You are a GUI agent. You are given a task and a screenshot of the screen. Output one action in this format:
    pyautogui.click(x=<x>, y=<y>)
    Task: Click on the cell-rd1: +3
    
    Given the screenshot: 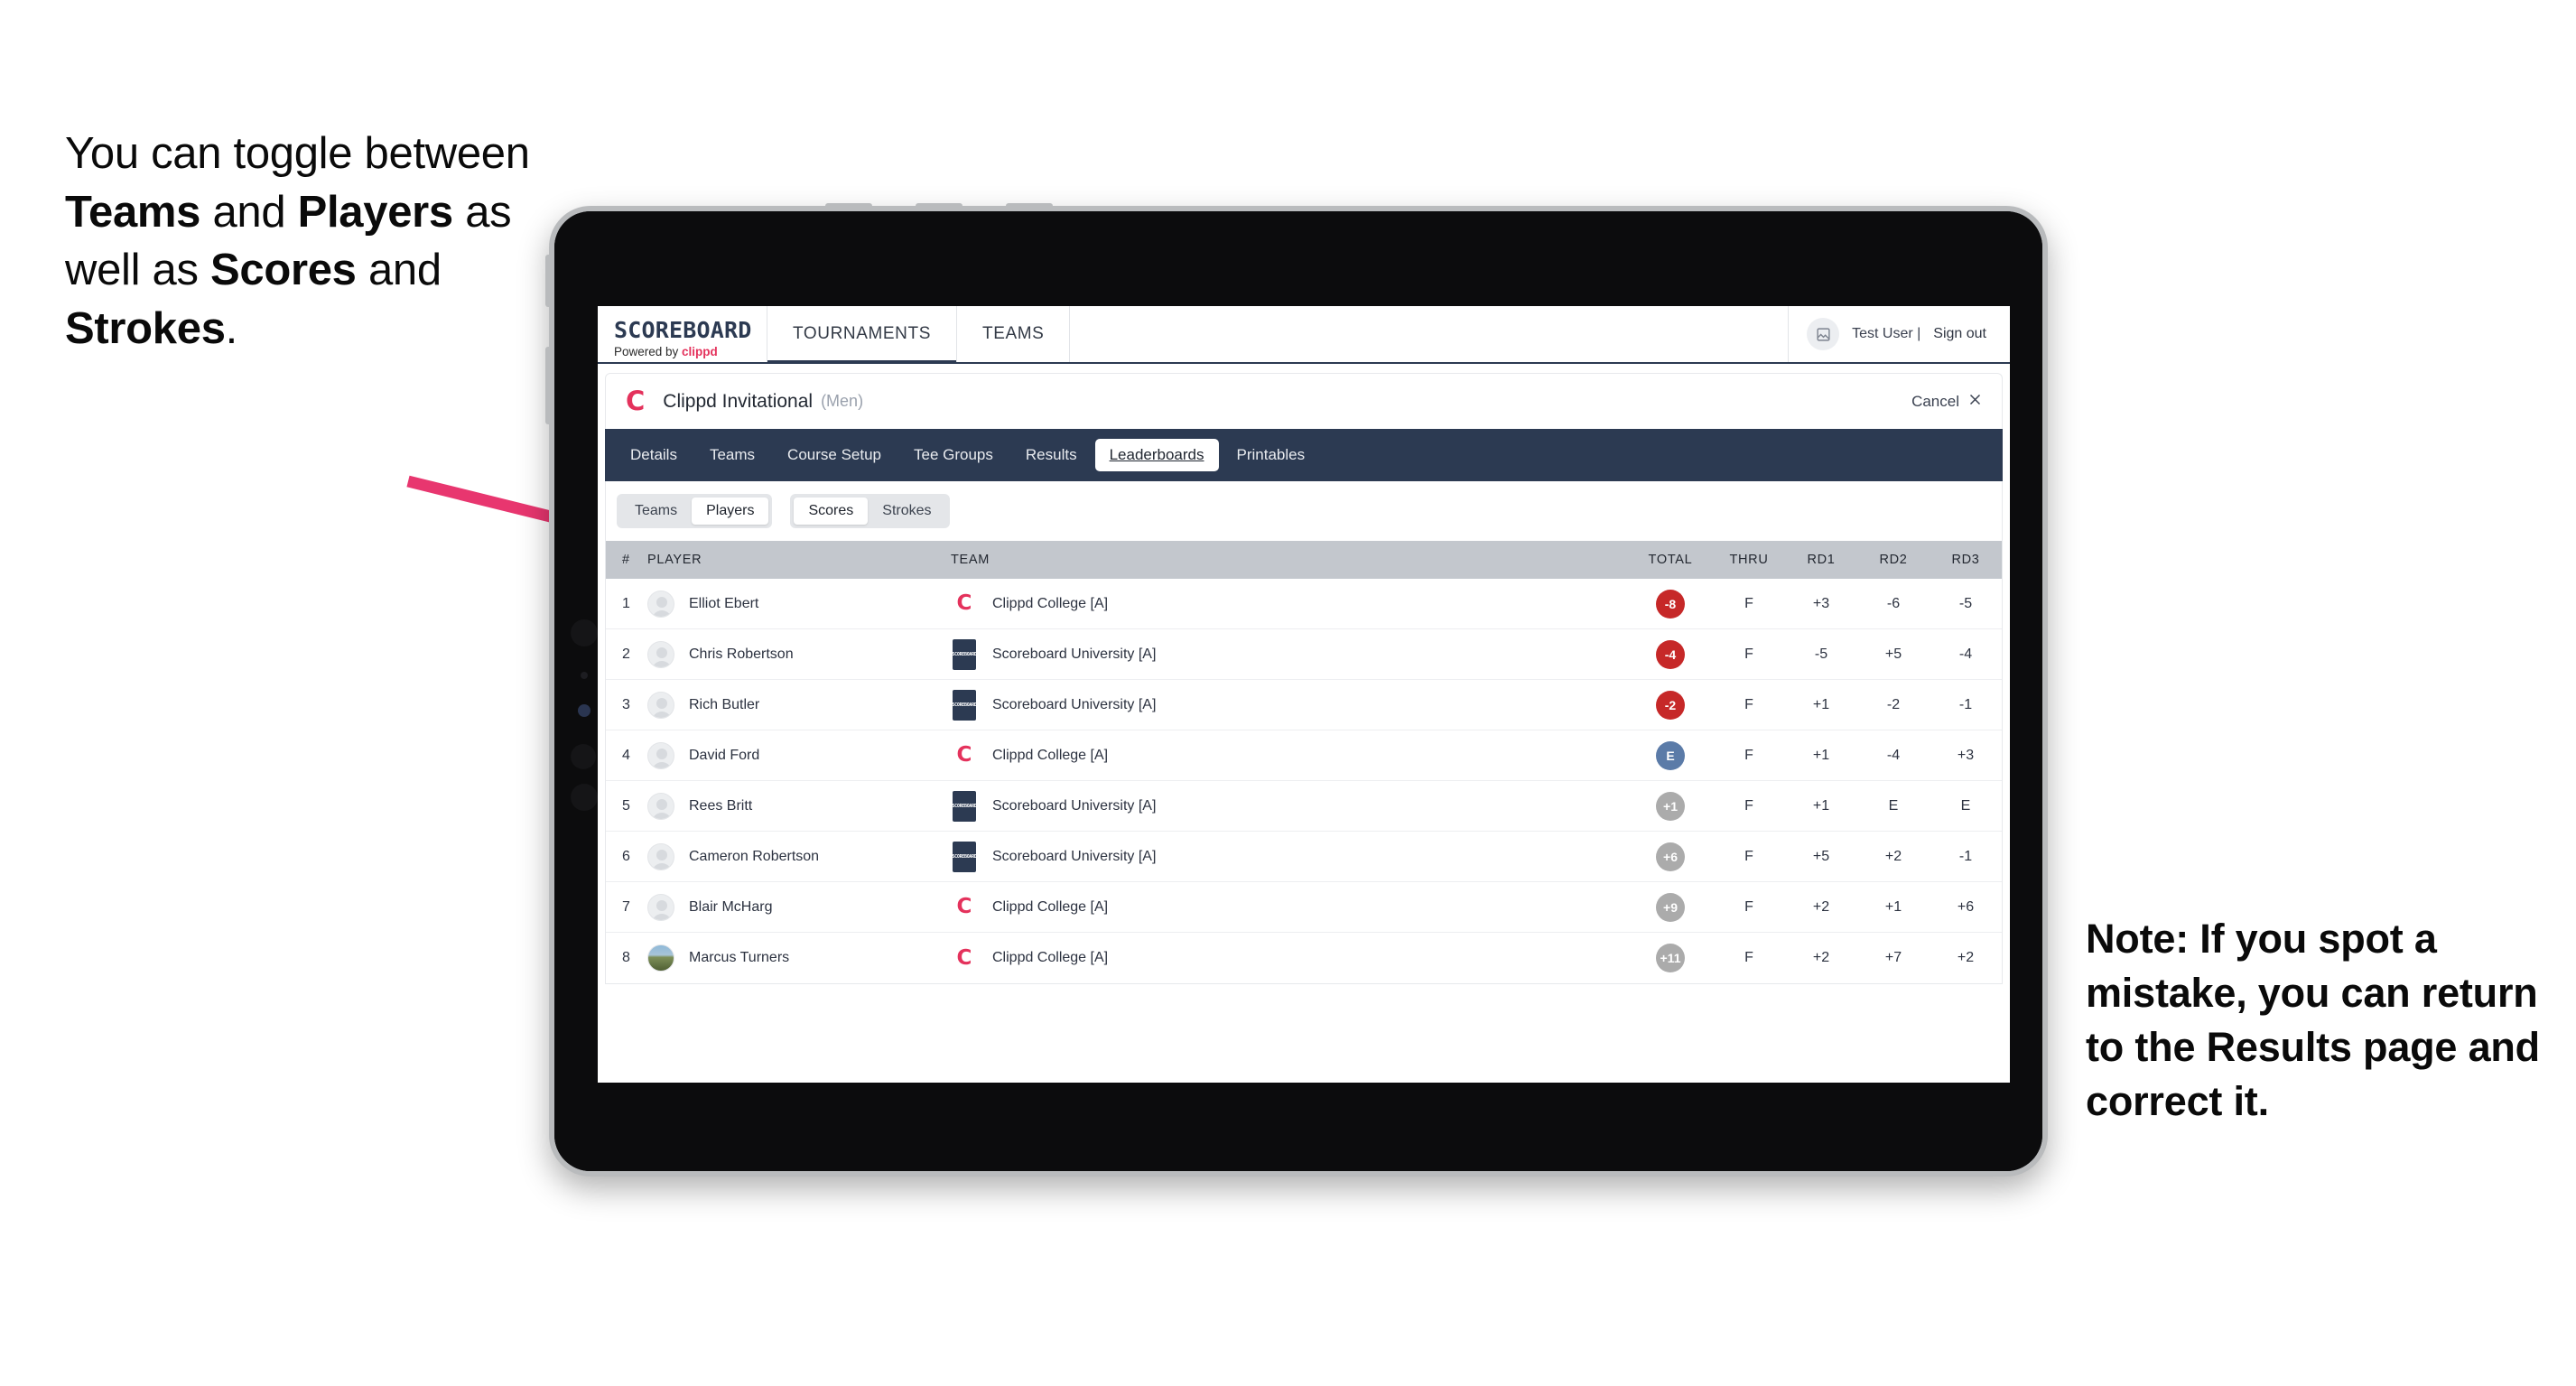 What is the action you would take?
    pyautogui.click(x=1821, y=603)
    